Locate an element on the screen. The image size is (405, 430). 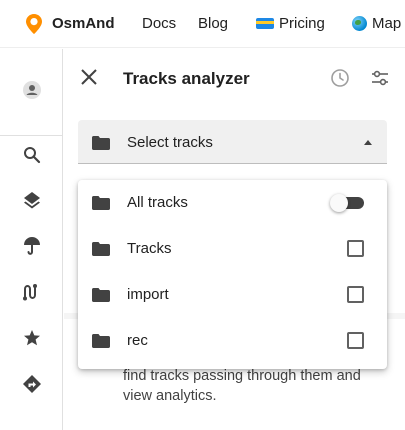
sidebar-item-route is located at coordinates (32, 292).